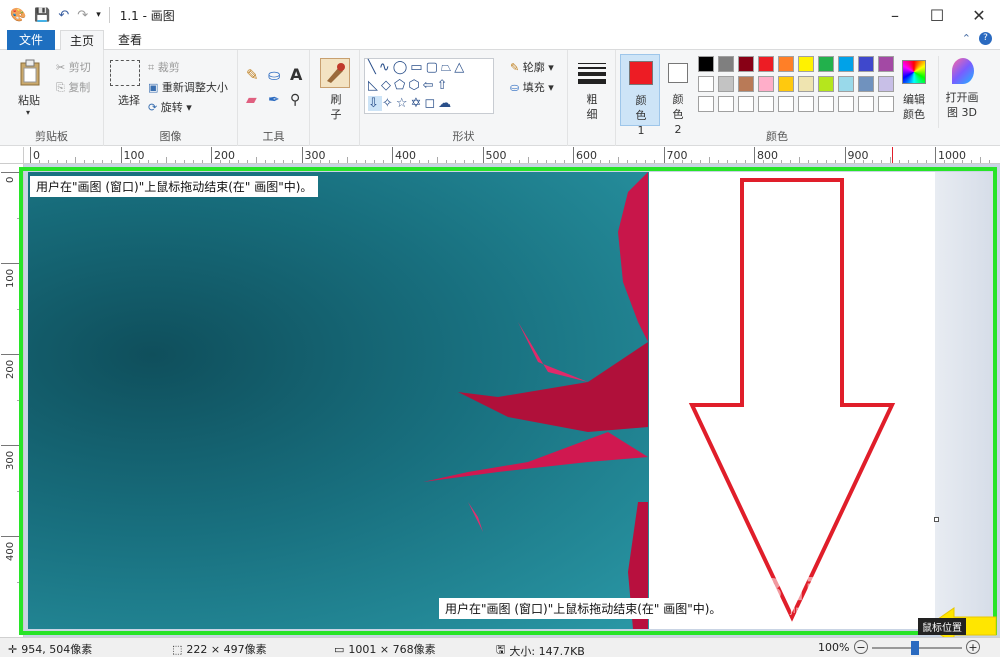 The width and height of the screenshot is (1000, 657). What do you see at coordinates (73, 67) in the screenshot?
I see `cut-button: ✂ 剪切` at bounding box center [73, 67].